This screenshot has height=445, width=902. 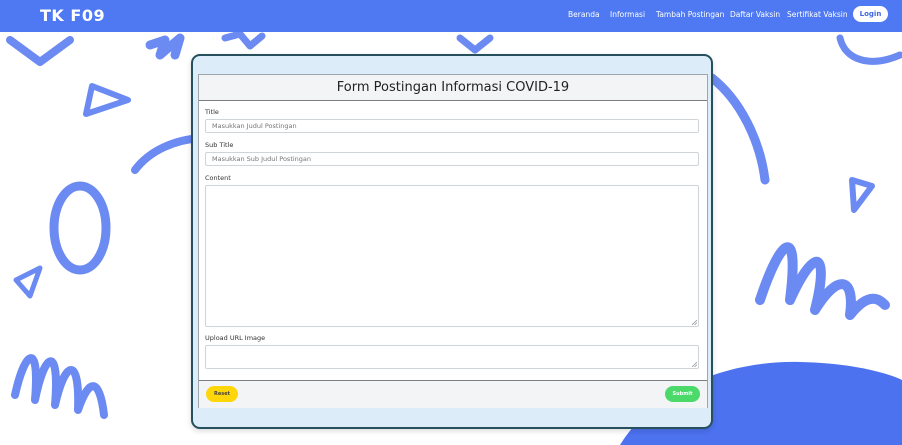 I want to click on reset-button: Reset, so click(x=222, y=394).